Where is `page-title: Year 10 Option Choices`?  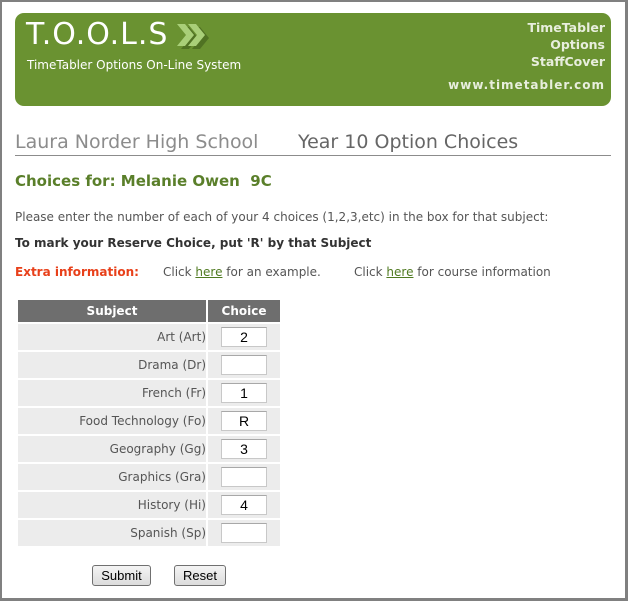
page-title: Year 10 Option Choices is located at coordinates (408, 142).